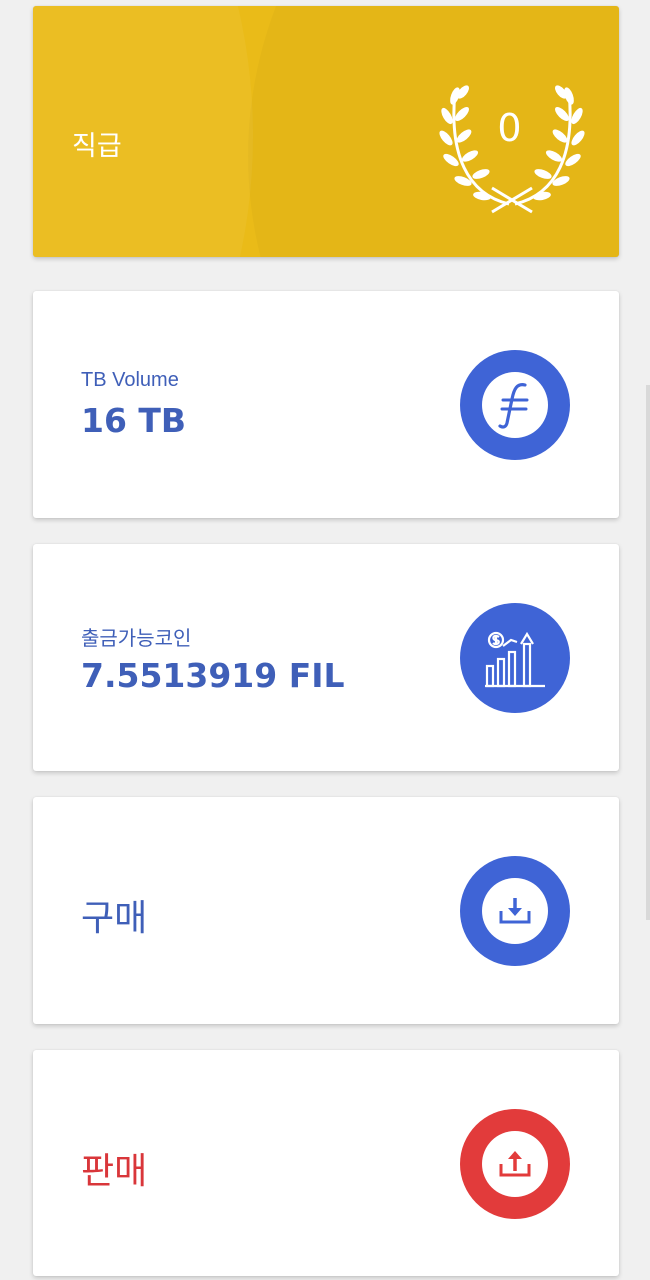 Image resolution: width=650 pixels, height=1280 pixels. I want to click on buy-button, so click(515, 911).